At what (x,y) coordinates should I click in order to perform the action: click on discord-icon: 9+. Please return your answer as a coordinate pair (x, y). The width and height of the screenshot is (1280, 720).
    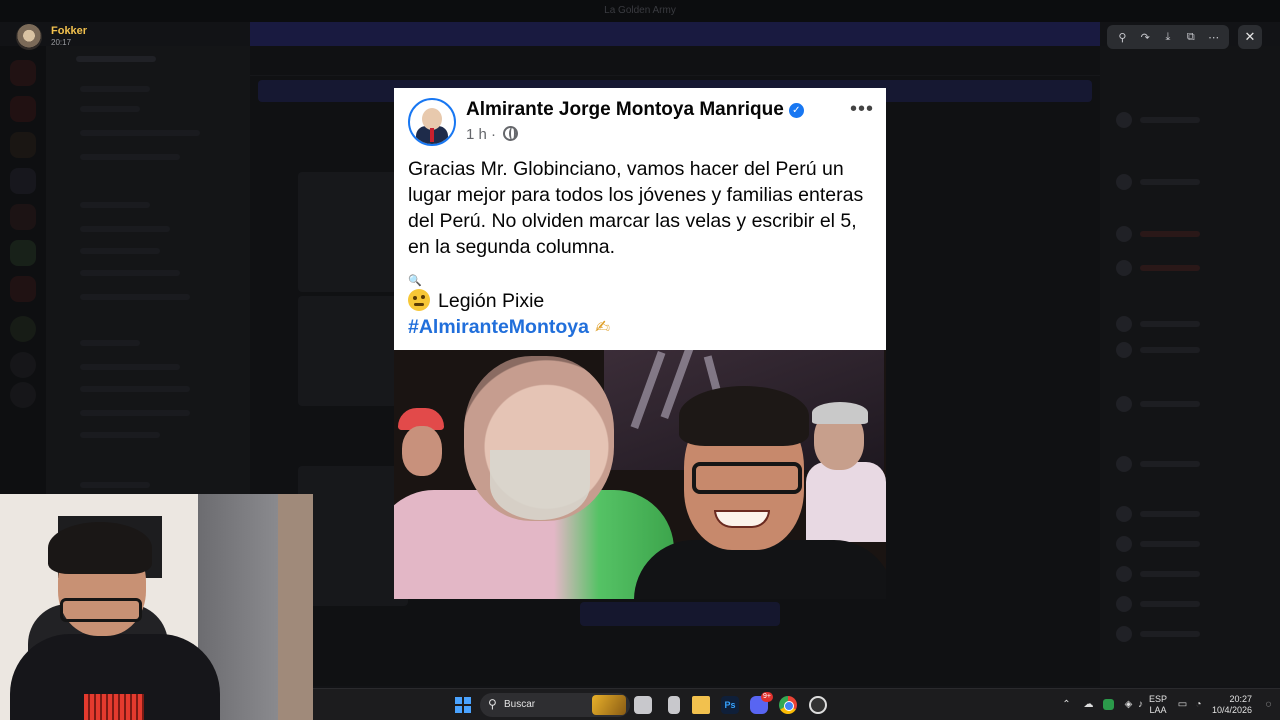
    Looking at the image, I should click on (761, 703).